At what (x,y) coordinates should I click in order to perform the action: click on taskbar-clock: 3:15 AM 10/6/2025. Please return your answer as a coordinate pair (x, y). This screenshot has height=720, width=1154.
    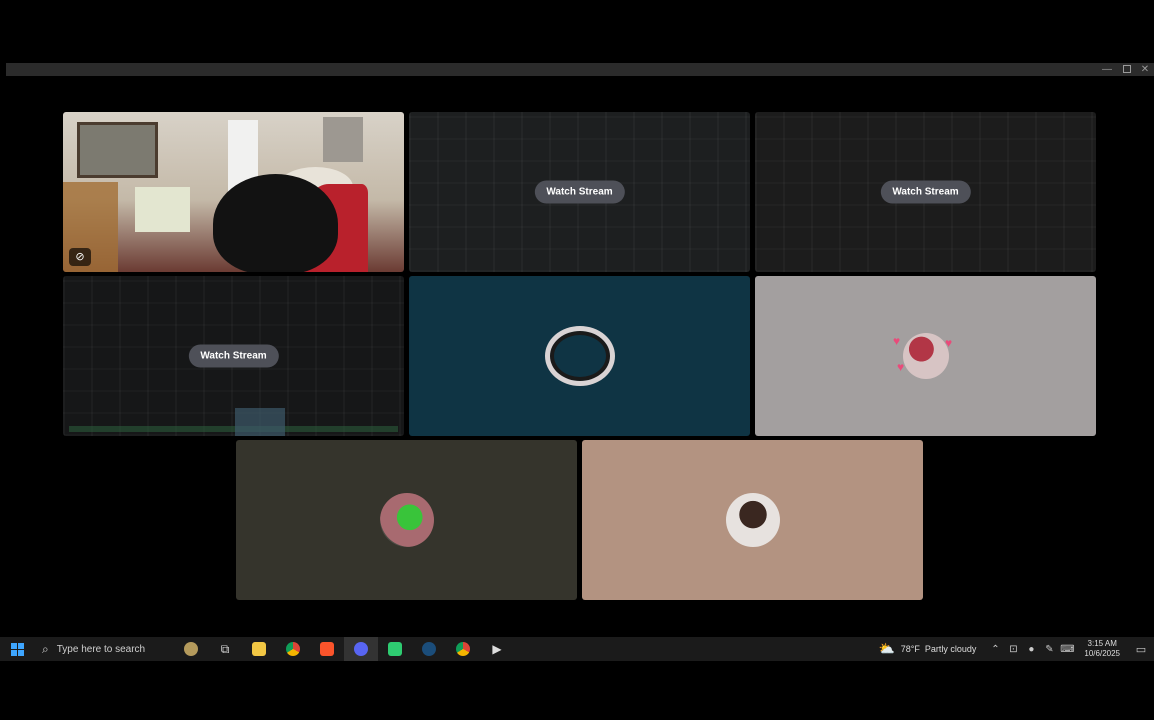
    Looking at the image, I should click on (1102, 649).